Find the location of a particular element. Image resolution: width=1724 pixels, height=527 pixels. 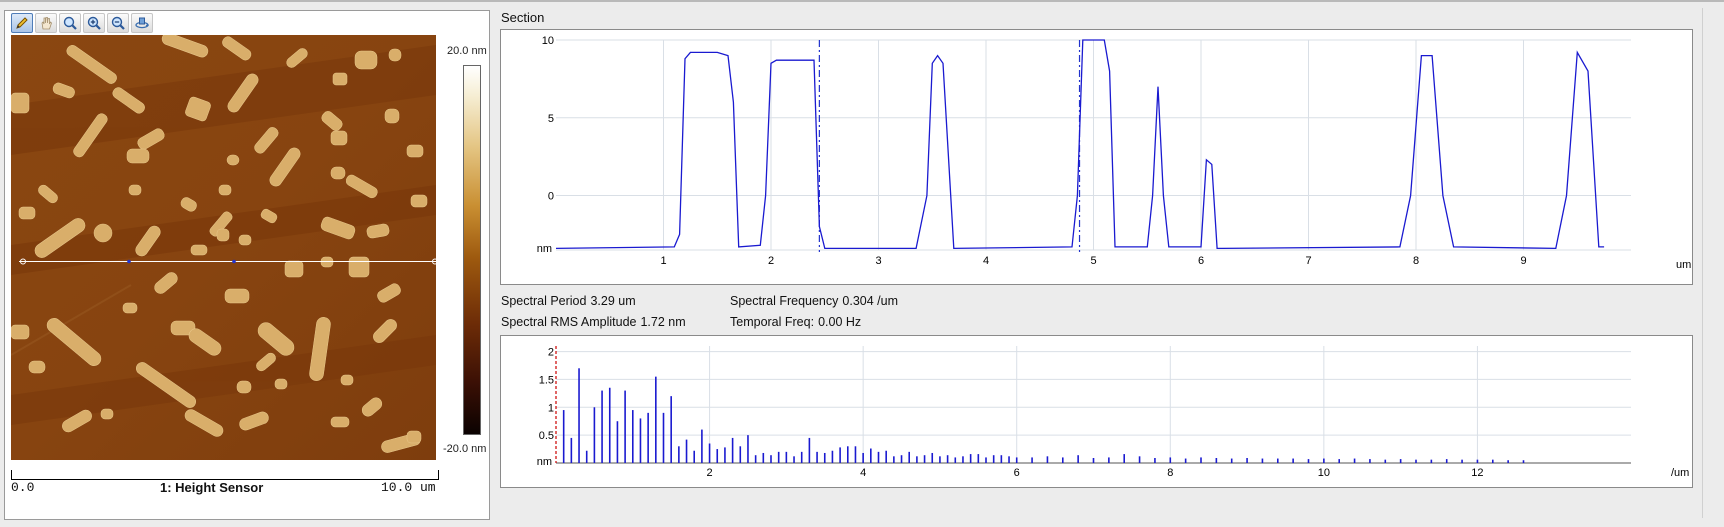

spectrum-y-unit: nm is located at coordinates (544, 462).